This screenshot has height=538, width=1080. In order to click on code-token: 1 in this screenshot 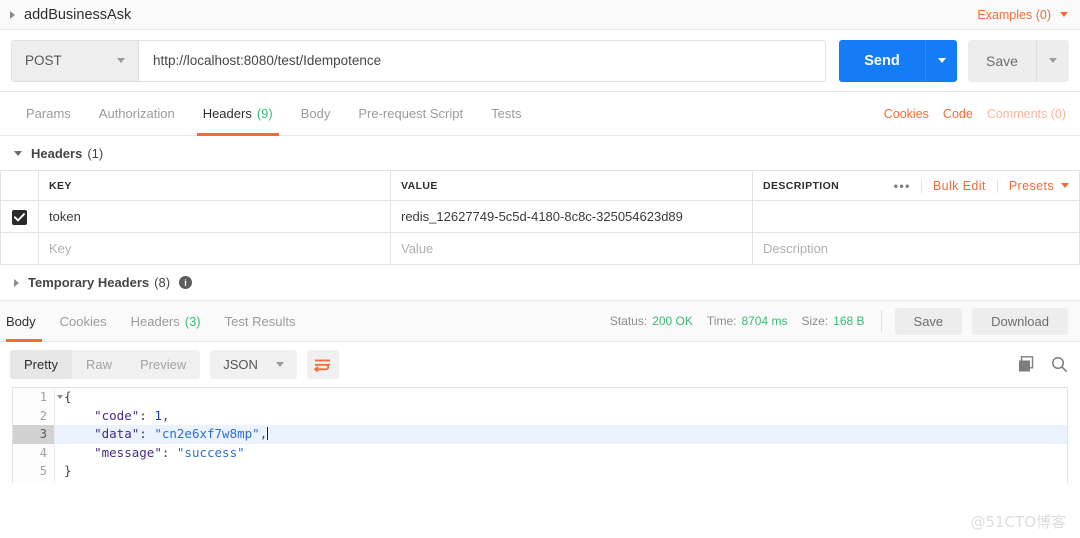, I will do `click(158, 415)`.